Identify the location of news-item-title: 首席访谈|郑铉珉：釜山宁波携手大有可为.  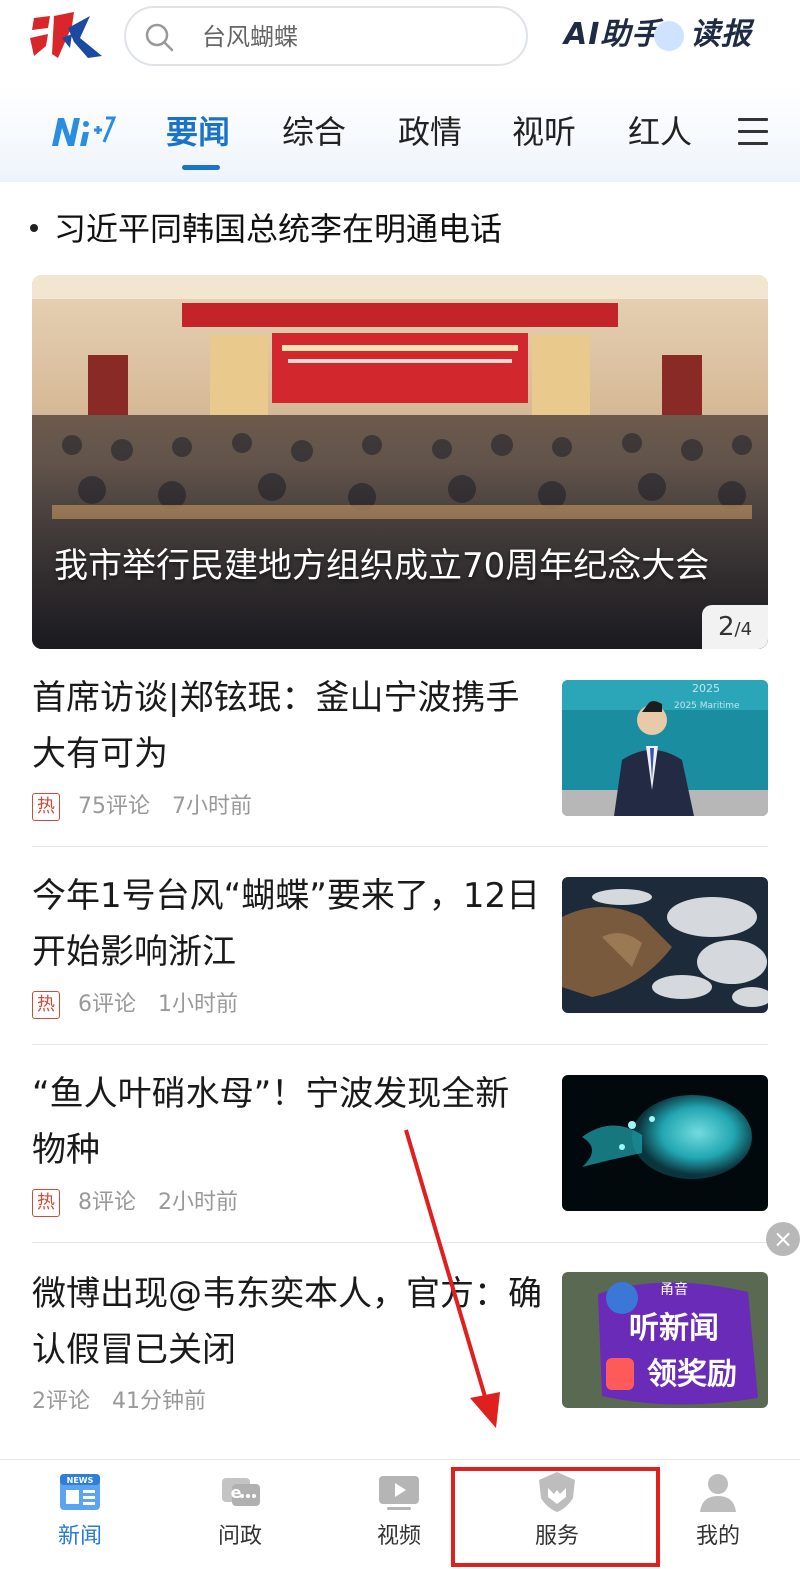
(287, 726).